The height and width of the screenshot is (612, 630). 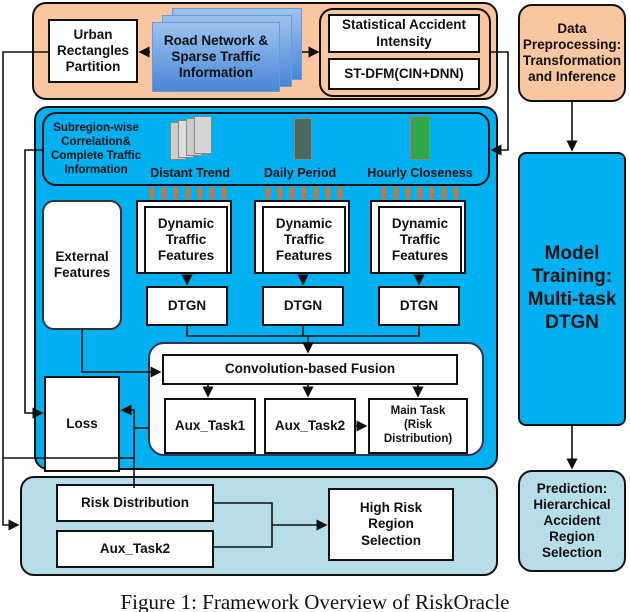 I want to click on arrow-external-to-fusion, so click(x=121, y=354).